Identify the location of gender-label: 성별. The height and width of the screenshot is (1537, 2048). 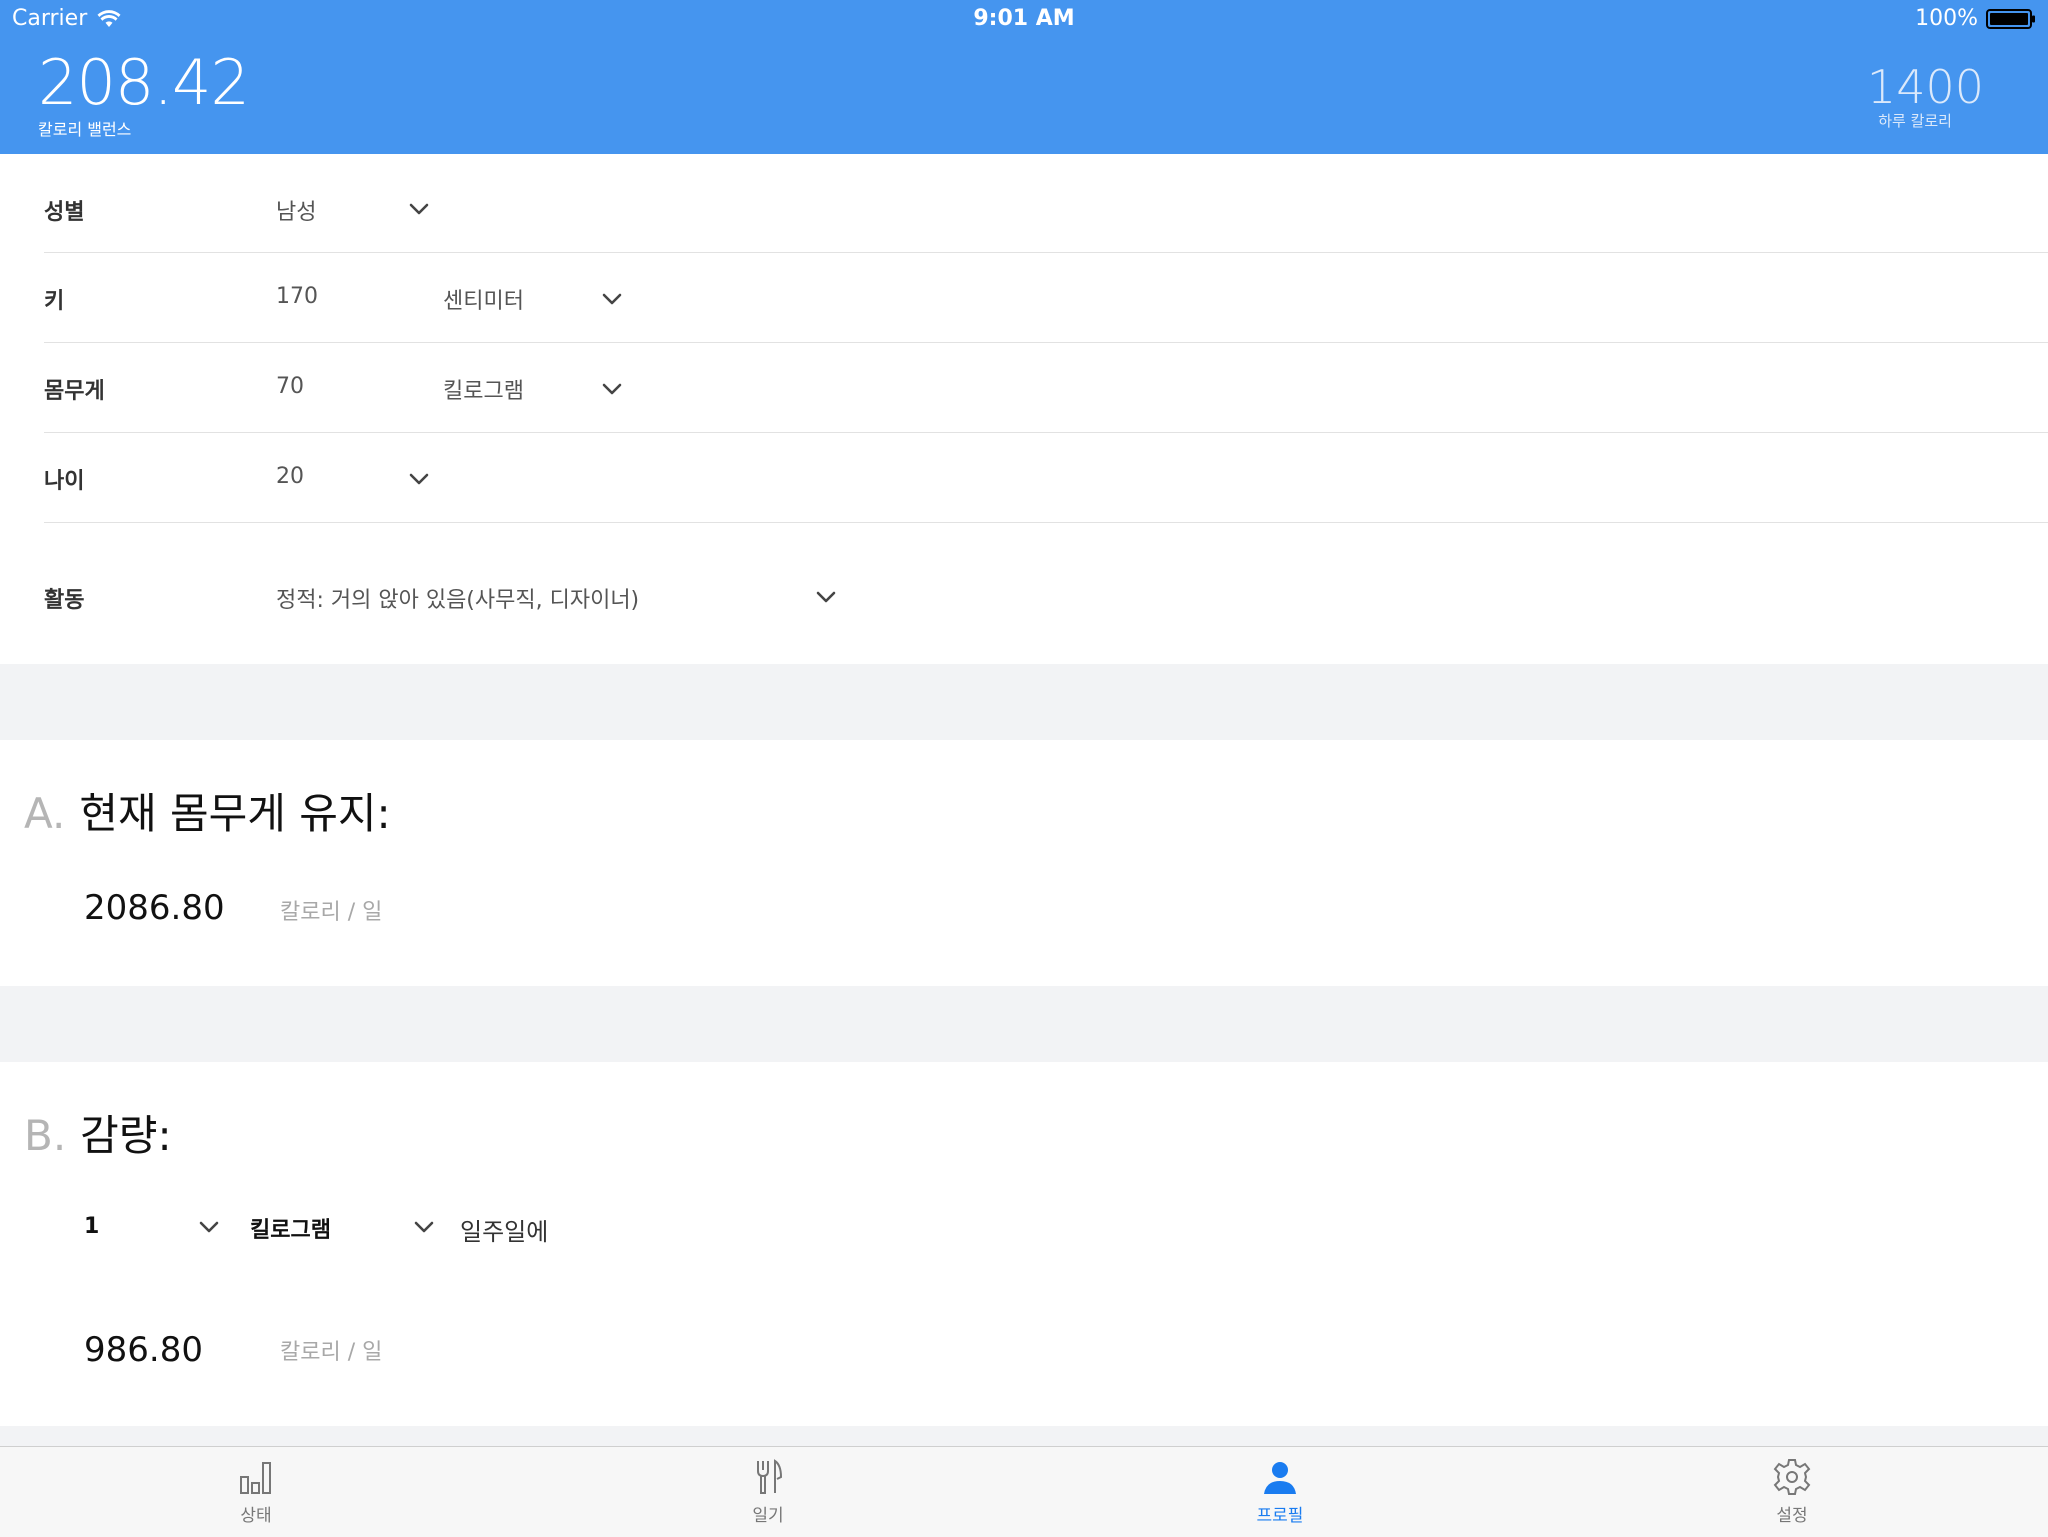
(64, 212).